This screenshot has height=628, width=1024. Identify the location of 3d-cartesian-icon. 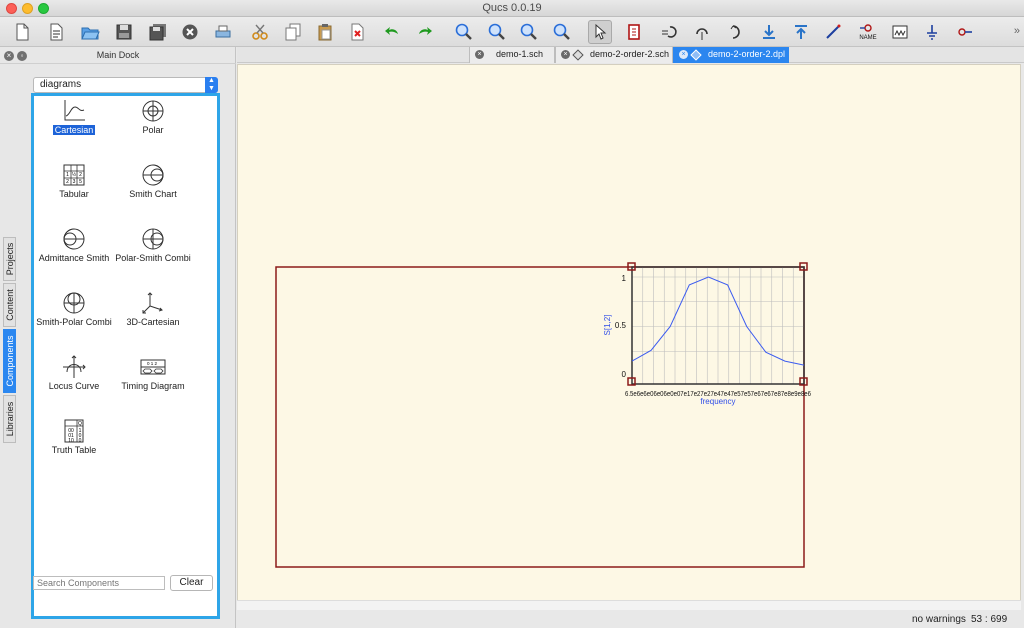
(152, 303).